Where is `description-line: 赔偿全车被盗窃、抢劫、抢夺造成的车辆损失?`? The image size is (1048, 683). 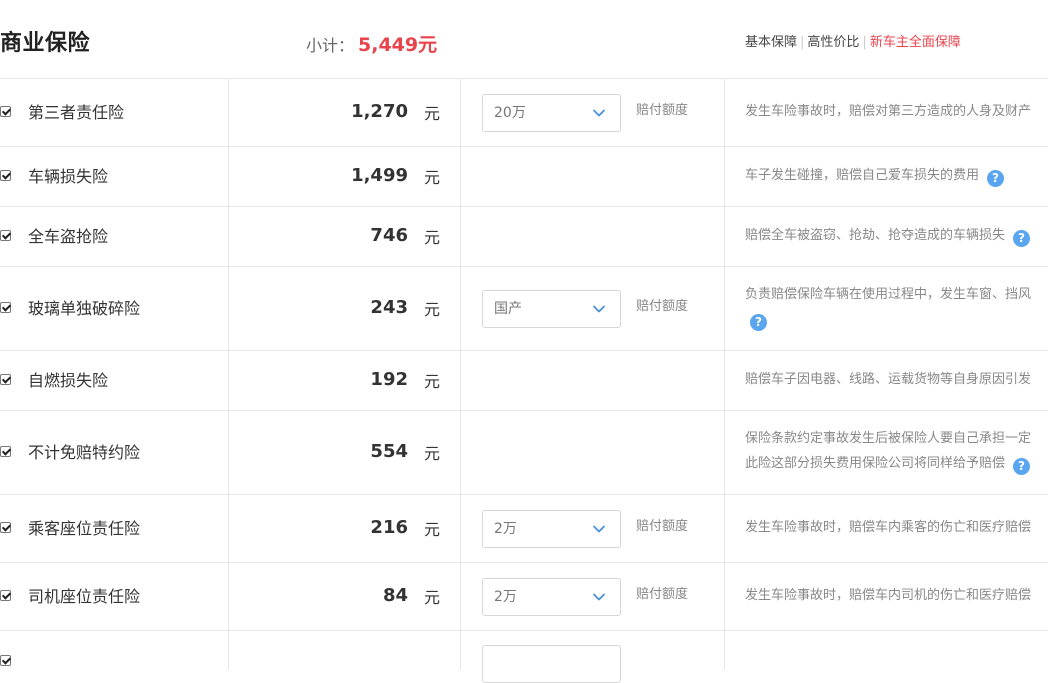 description-line: 赔偿全车被盗窃、抢劫、抢夺造成的车辆损失? is located at coordinates (888, 235).